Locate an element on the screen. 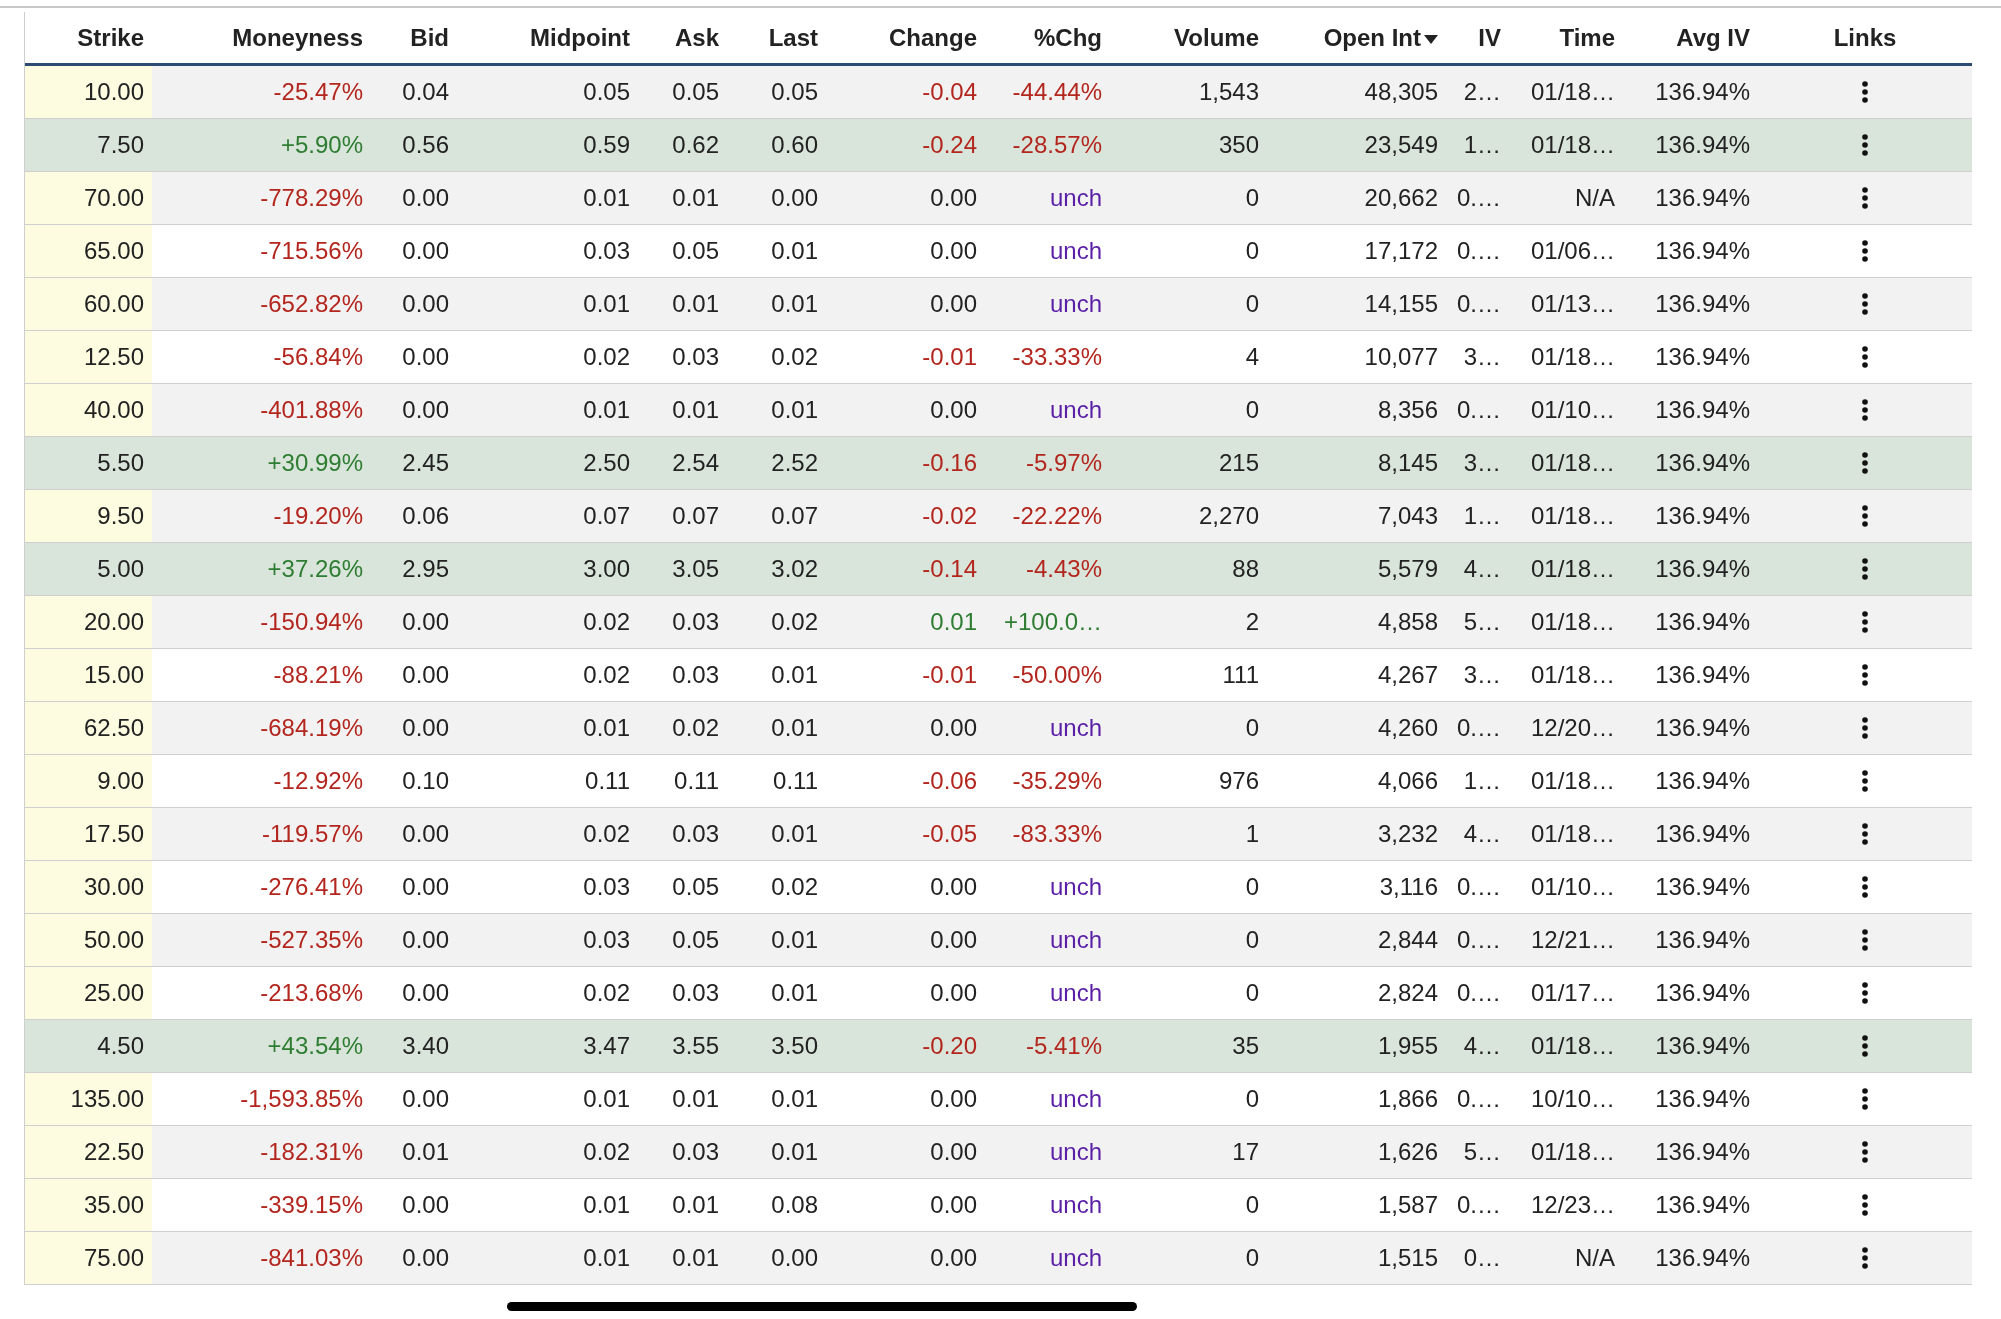  table-cell-text: 1,866 is located at coordinates (1407, 1099).